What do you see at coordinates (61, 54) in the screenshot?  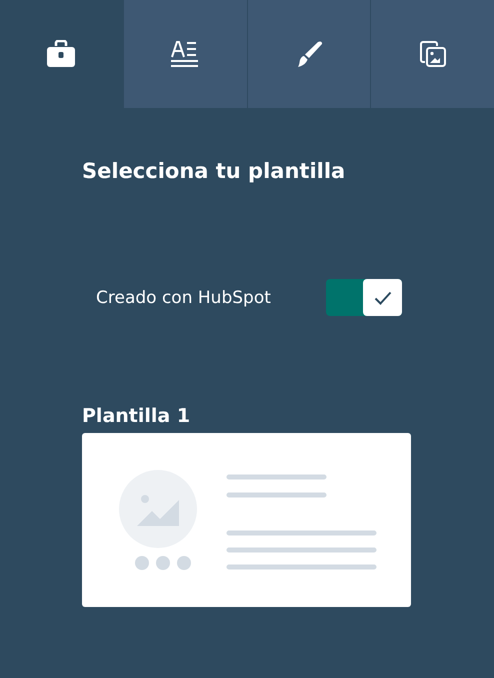 I see `toolbox-icon` at bounding box center [61, 54].